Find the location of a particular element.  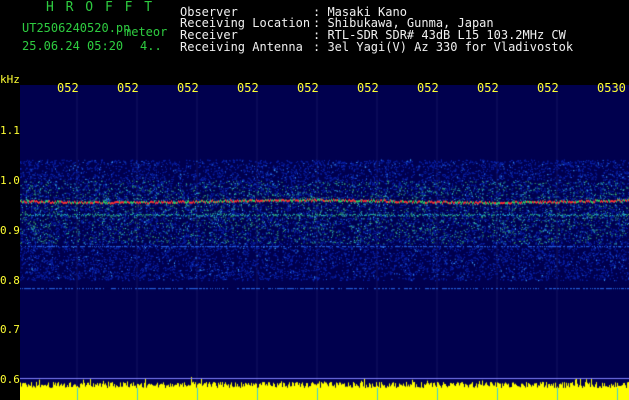

x-tick-10: 0530 is located at coordinates (611, 88).